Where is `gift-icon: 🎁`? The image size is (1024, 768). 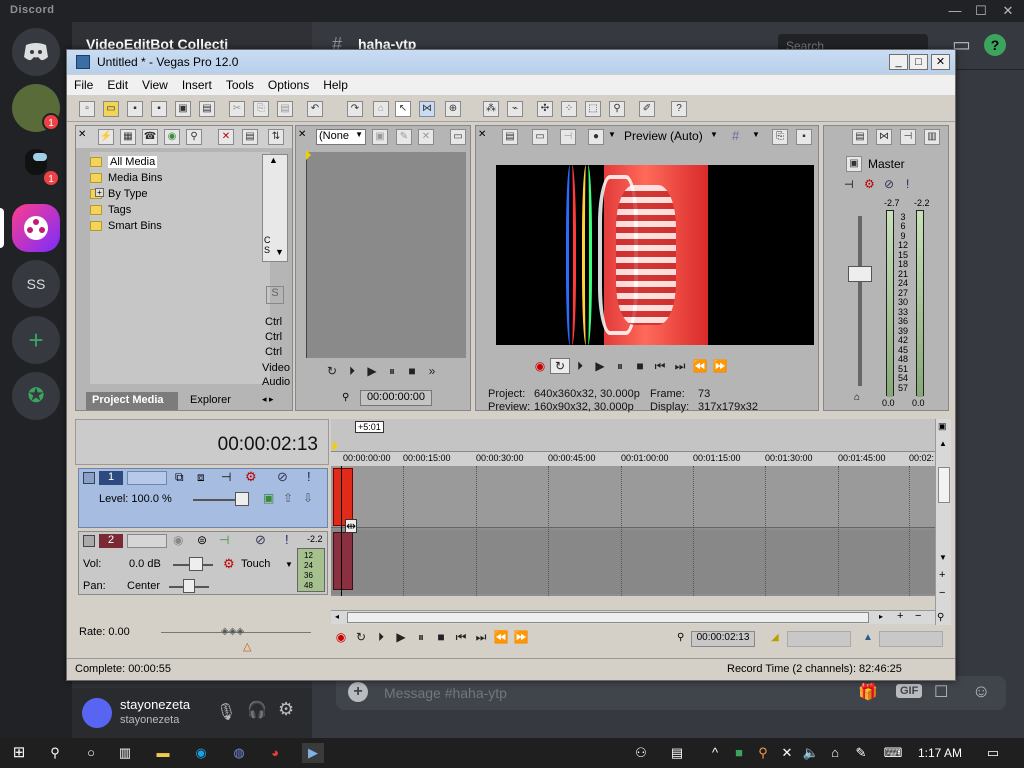
gift-icon: 🎁 is located at coordinates (868, 692).